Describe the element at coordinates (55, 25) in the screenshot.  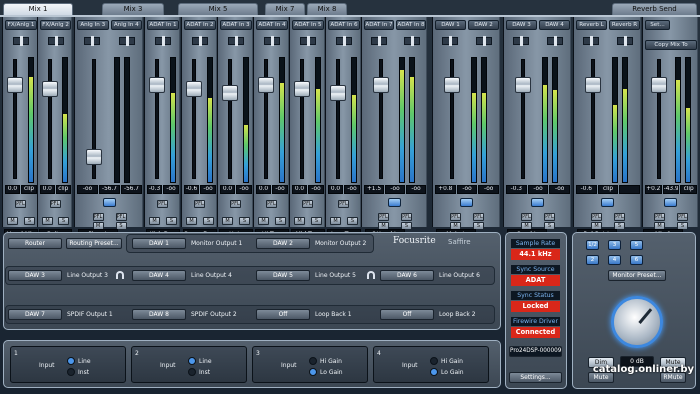
I see `input-source-select: FX/Anlg 2` at that location.